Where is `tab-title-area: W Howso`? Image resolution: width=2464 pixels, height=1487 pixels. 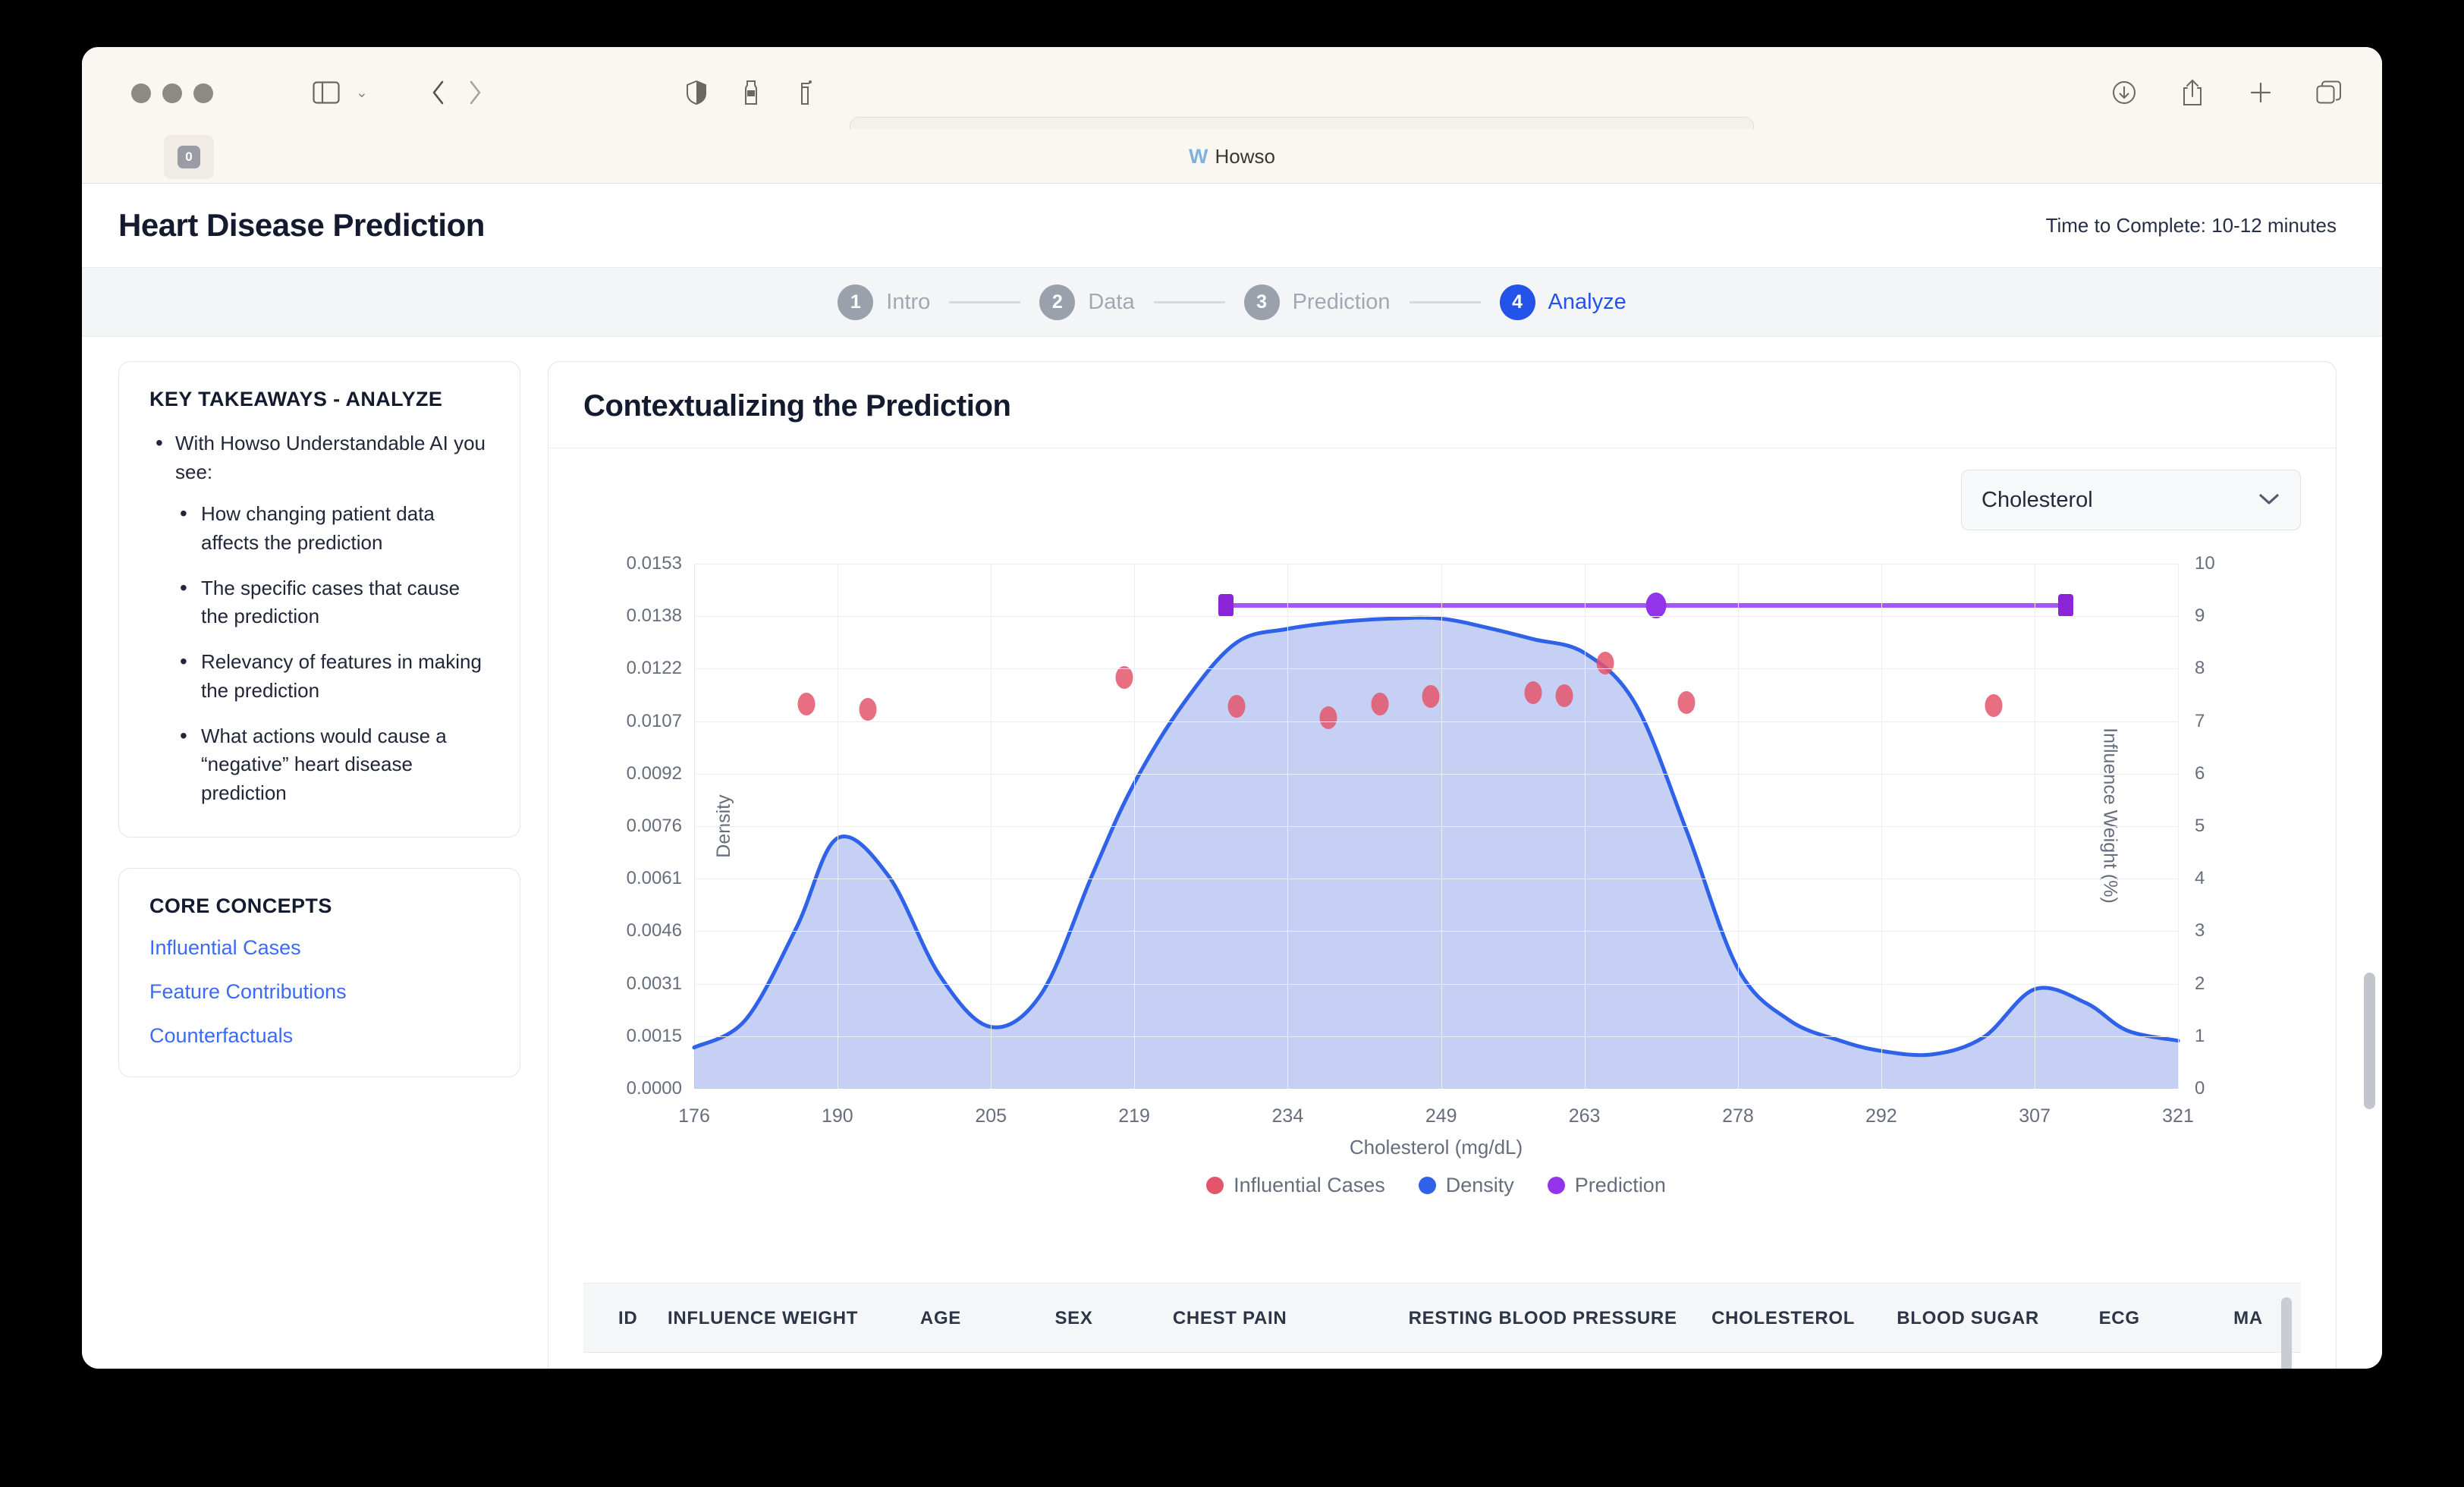 tab-title-area: W Howso is located at coordinates (1232, 157).